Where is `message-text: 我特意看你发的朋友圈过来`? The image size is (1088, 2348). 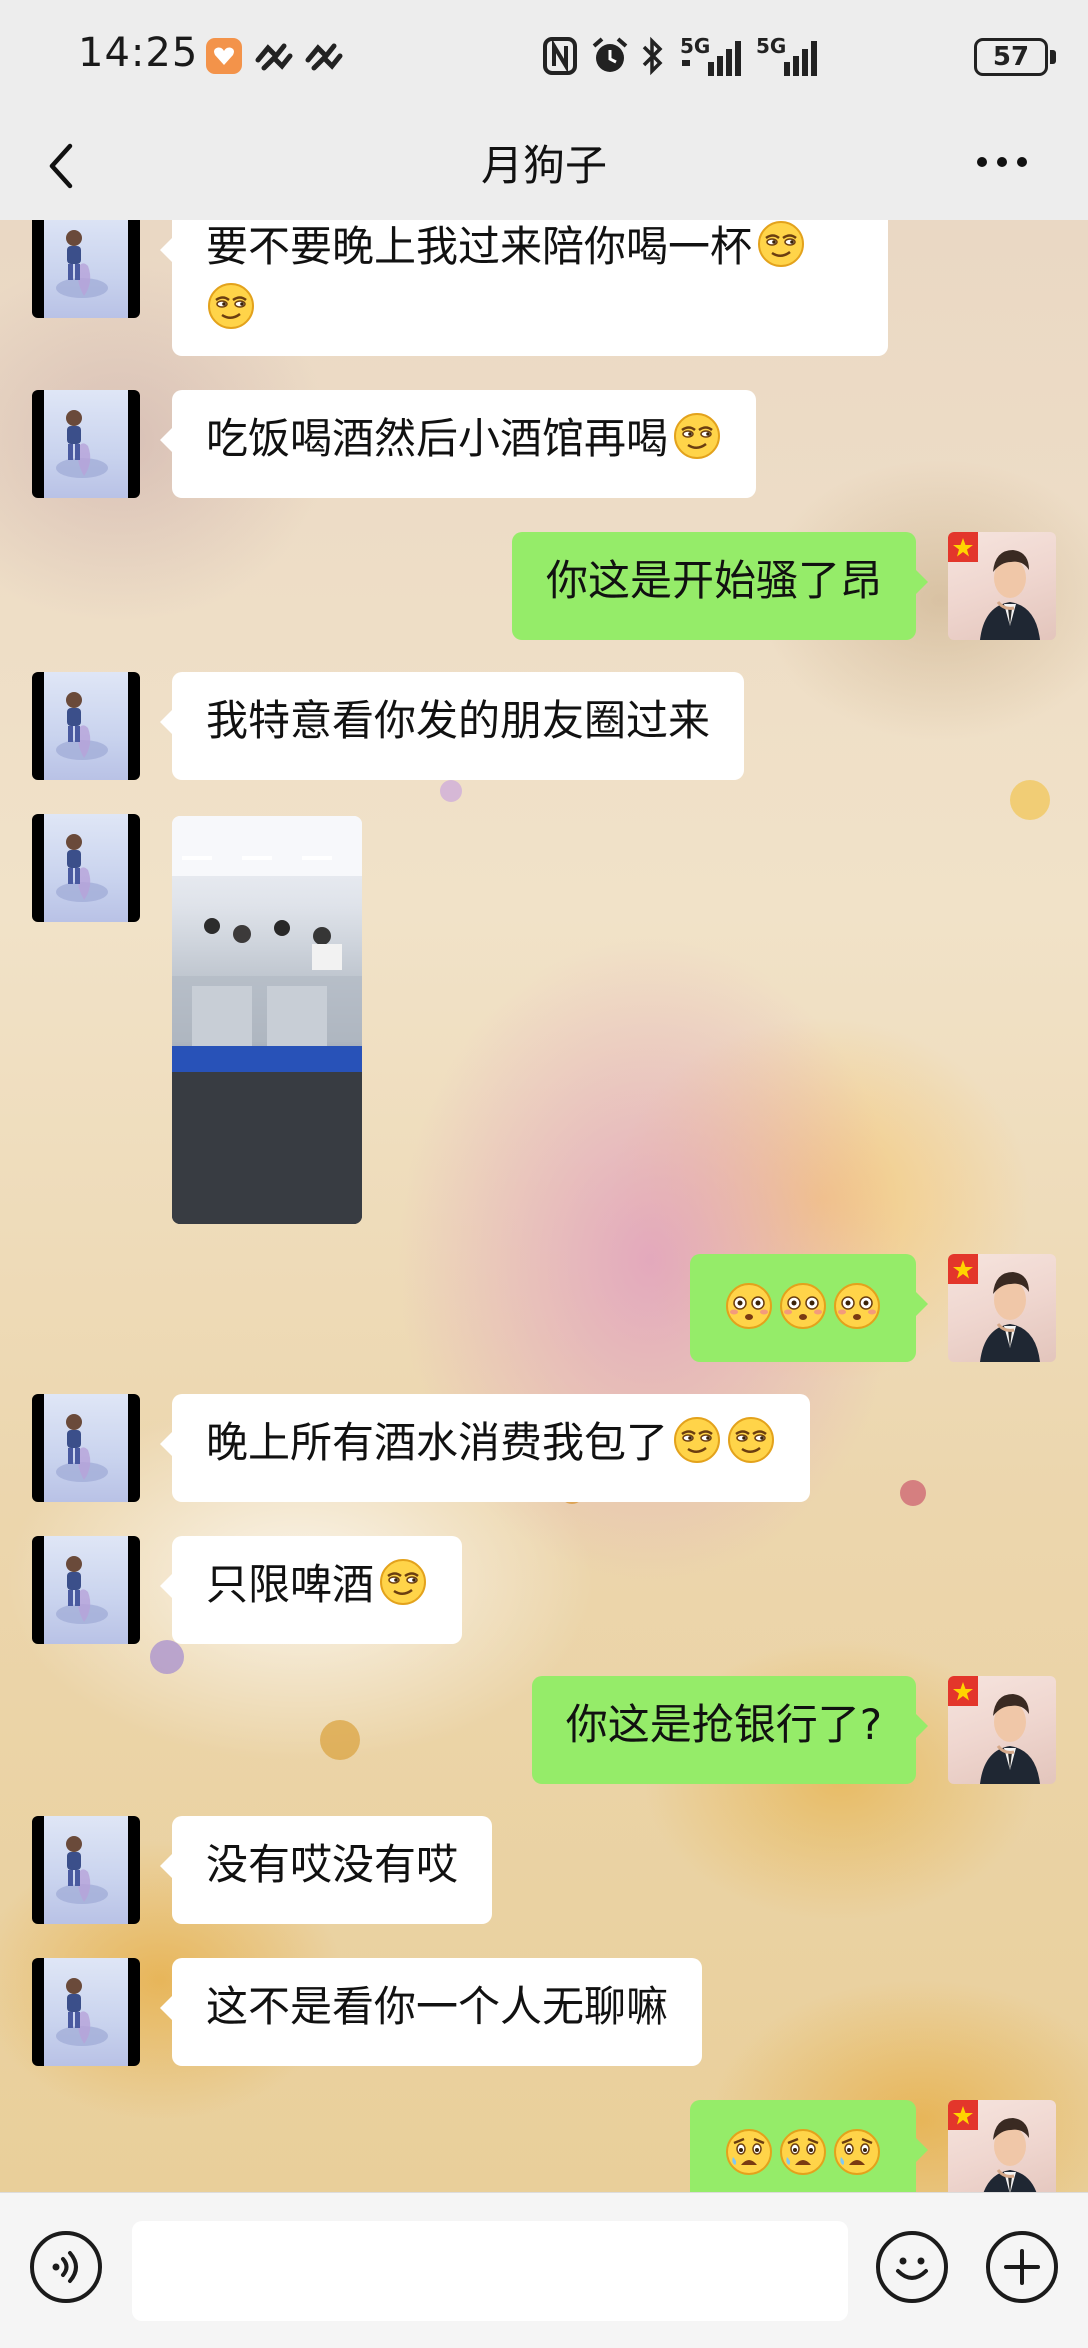
message-text: 我特意看你发的朋友圈过来 is located at coordinates (458, 720).